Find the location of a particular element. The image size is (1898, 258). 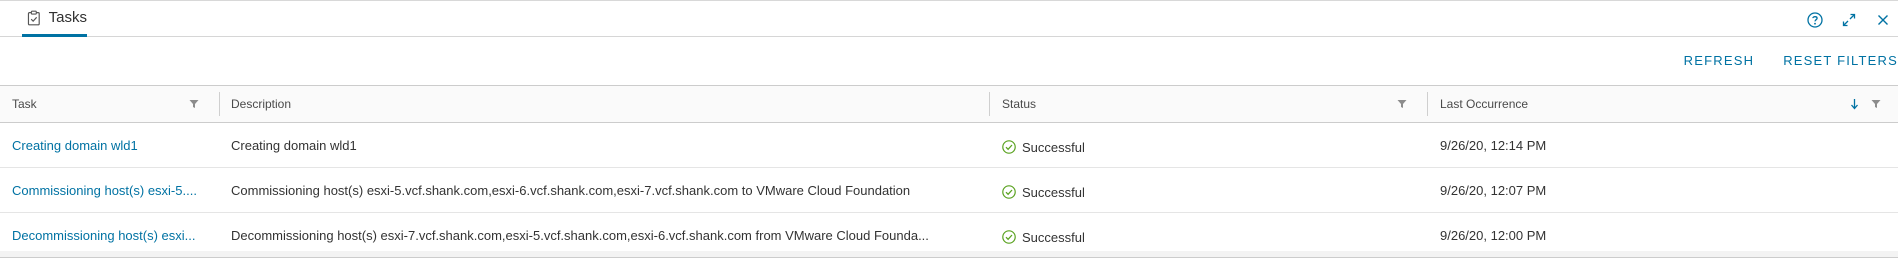

refresh-button: REFRESH is located at coordinates (1719, 60).